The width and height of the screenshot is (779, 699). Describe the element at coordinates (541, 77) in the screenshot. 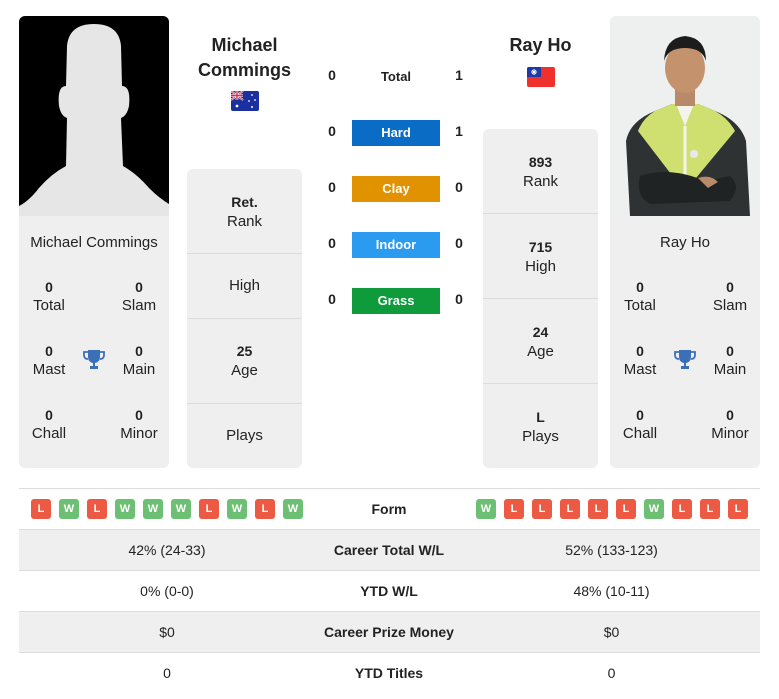

I see `taiwan-flag-icon` at that location.